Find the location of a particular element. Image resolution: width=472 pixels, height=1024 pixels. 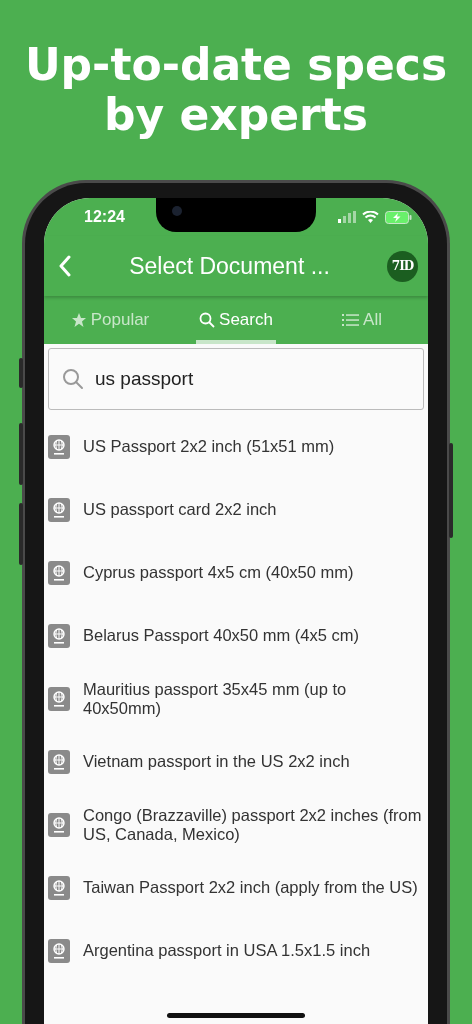

result-item: Belarus Passport 40x50 mm (4x5 cm) is located at coordinates (221, 635).